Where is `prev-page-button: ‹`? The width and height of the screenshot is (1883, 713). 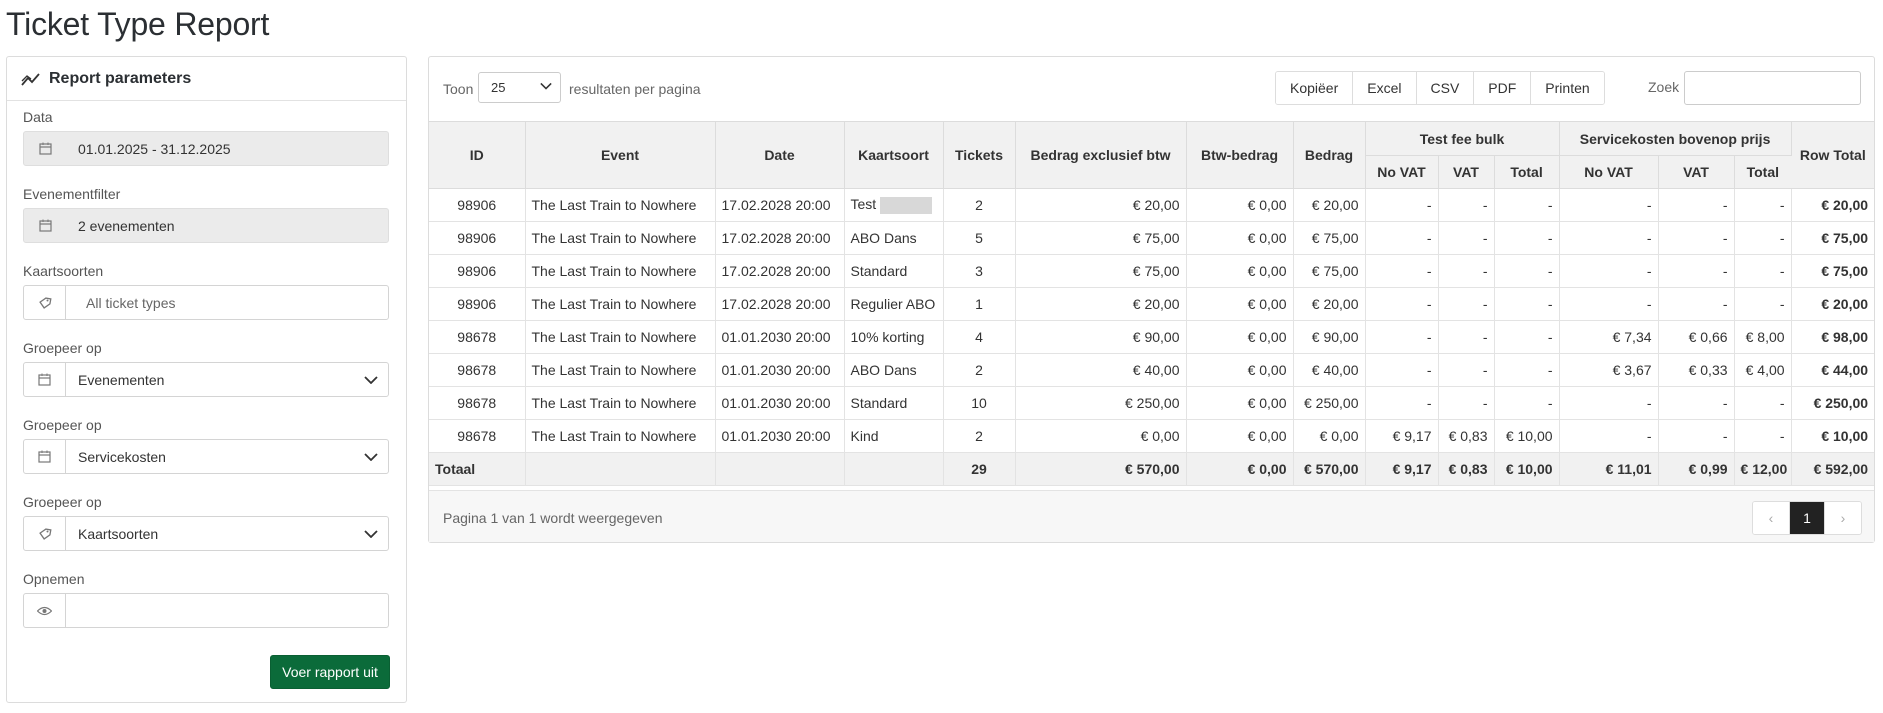 prev-page-button: ‹ is located at coordinates (1771, 518).